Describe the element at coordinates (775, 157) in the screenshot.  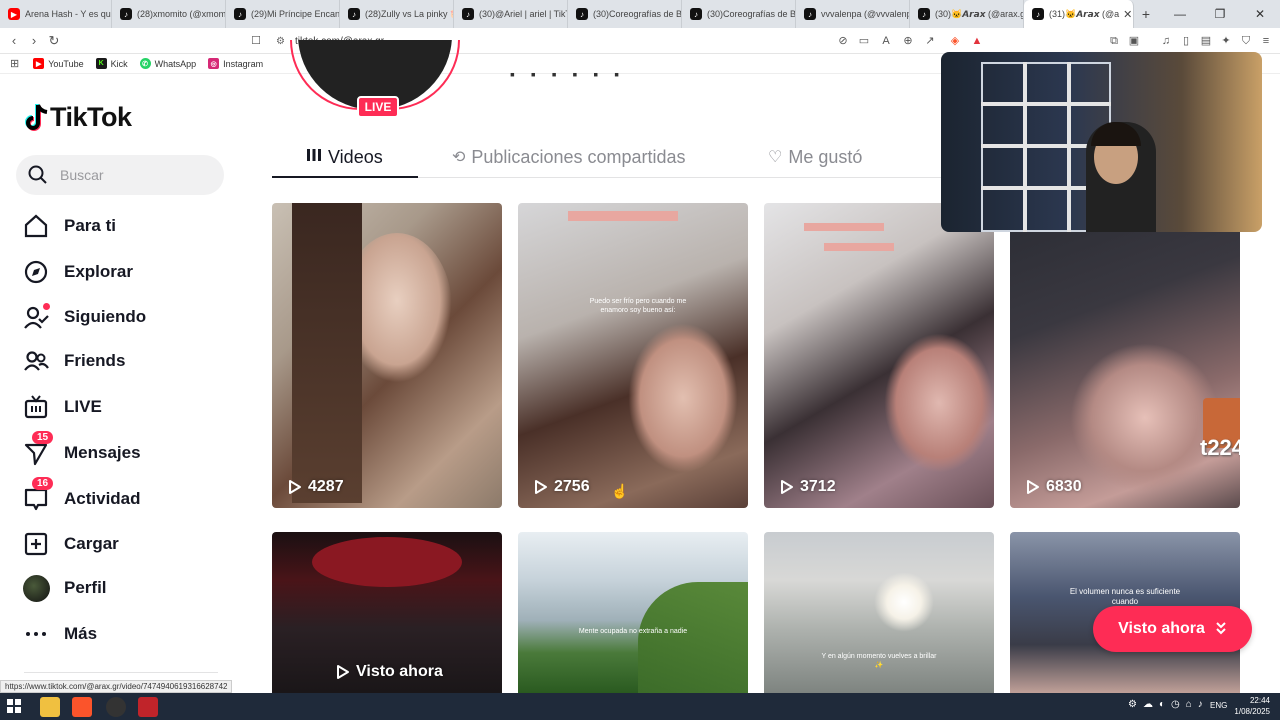
I see `heart-slash-icon: ♡` at that location.